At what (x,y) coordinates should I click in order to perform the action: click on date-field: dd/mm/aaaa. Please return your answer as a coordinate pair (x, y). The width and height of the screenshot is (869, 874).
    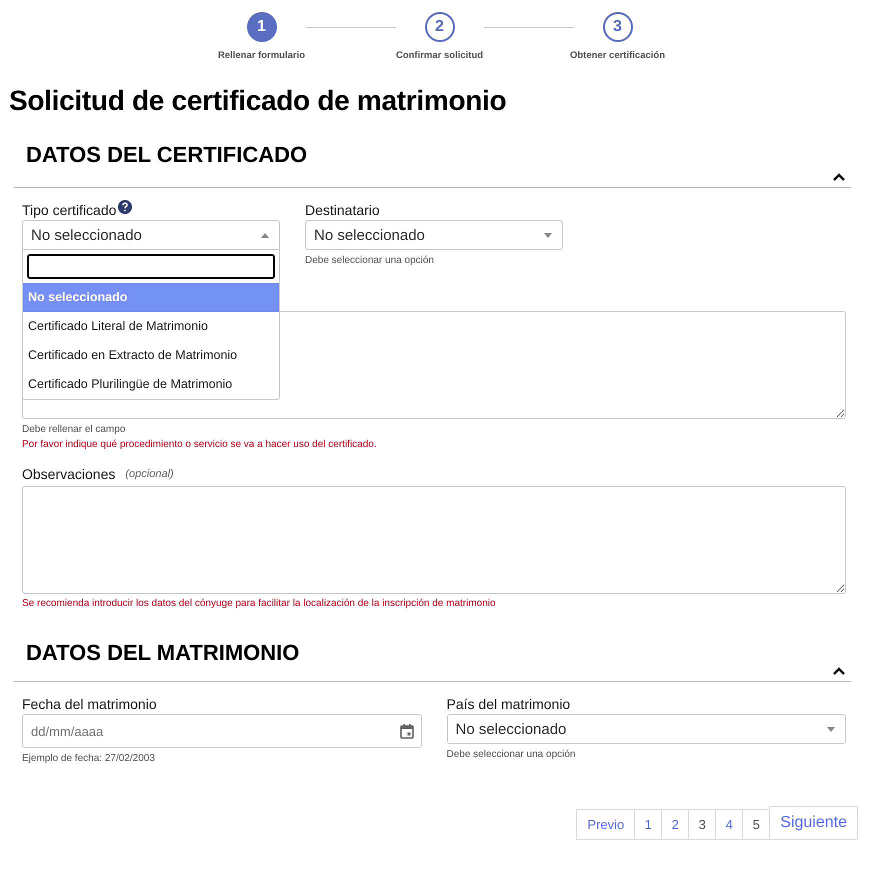
    Looking at the image, I should click on (222, 731).